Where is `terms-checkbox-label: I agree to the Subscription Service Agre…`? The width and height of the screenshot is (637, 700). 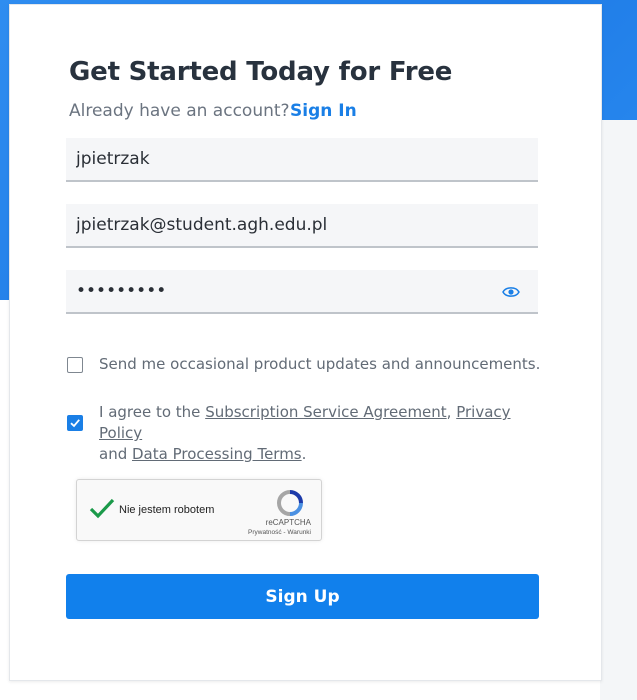
terms-checkbox-label: I agree to the Subscription Service Agre… is located at coordinates (319, 433).